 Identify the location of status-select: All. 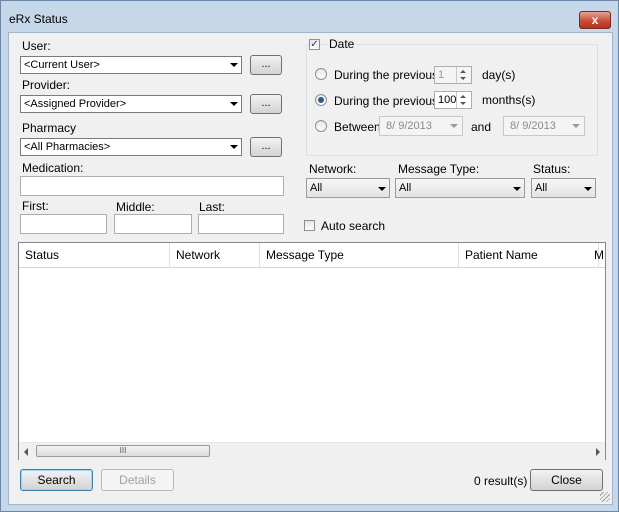
(563, 188).